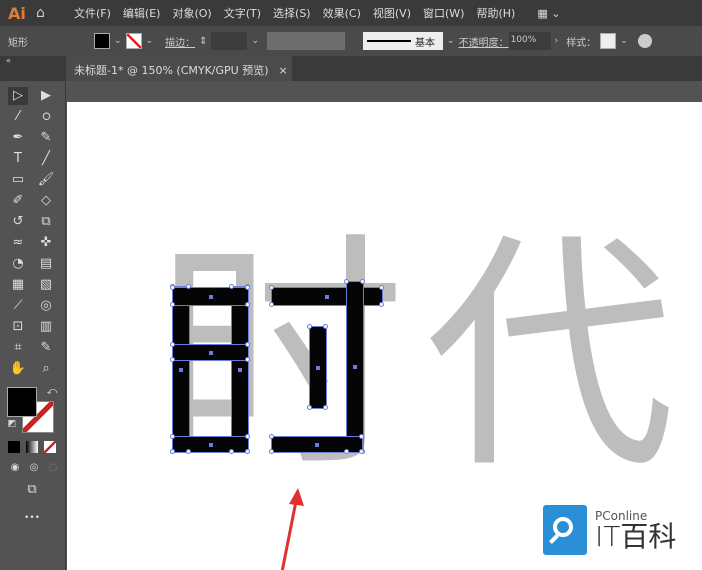  I want to click on direct-selection-tool-icon: ▶, so click(46, 96).